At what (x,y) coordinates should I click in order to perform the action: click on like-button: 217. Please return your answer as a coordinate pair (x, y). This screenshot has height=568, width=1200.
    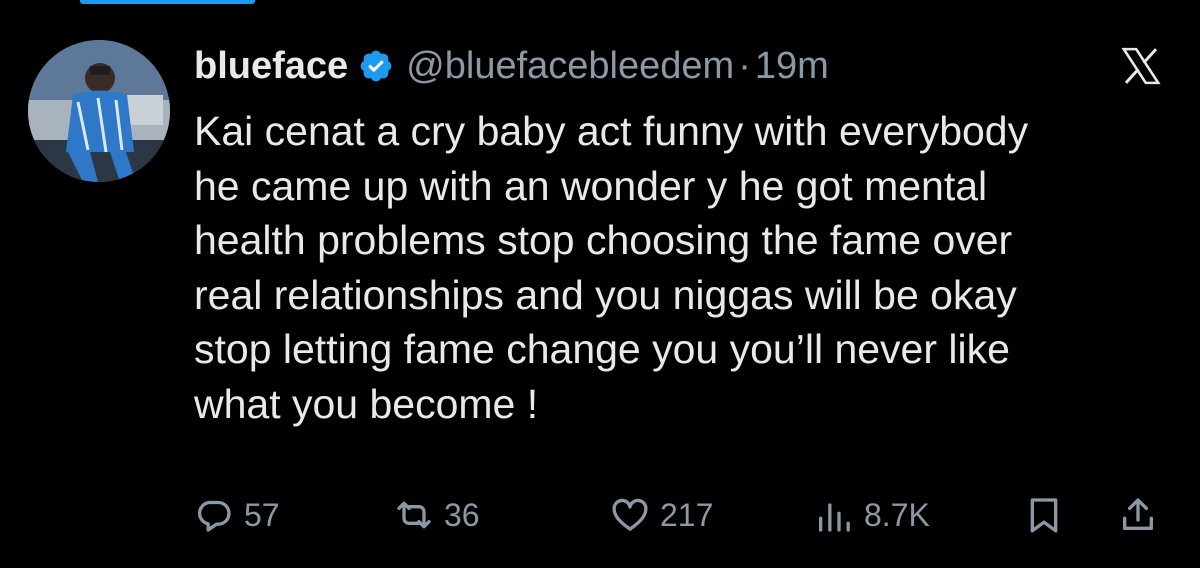
    Looking at the image, I should click on (661, 515).